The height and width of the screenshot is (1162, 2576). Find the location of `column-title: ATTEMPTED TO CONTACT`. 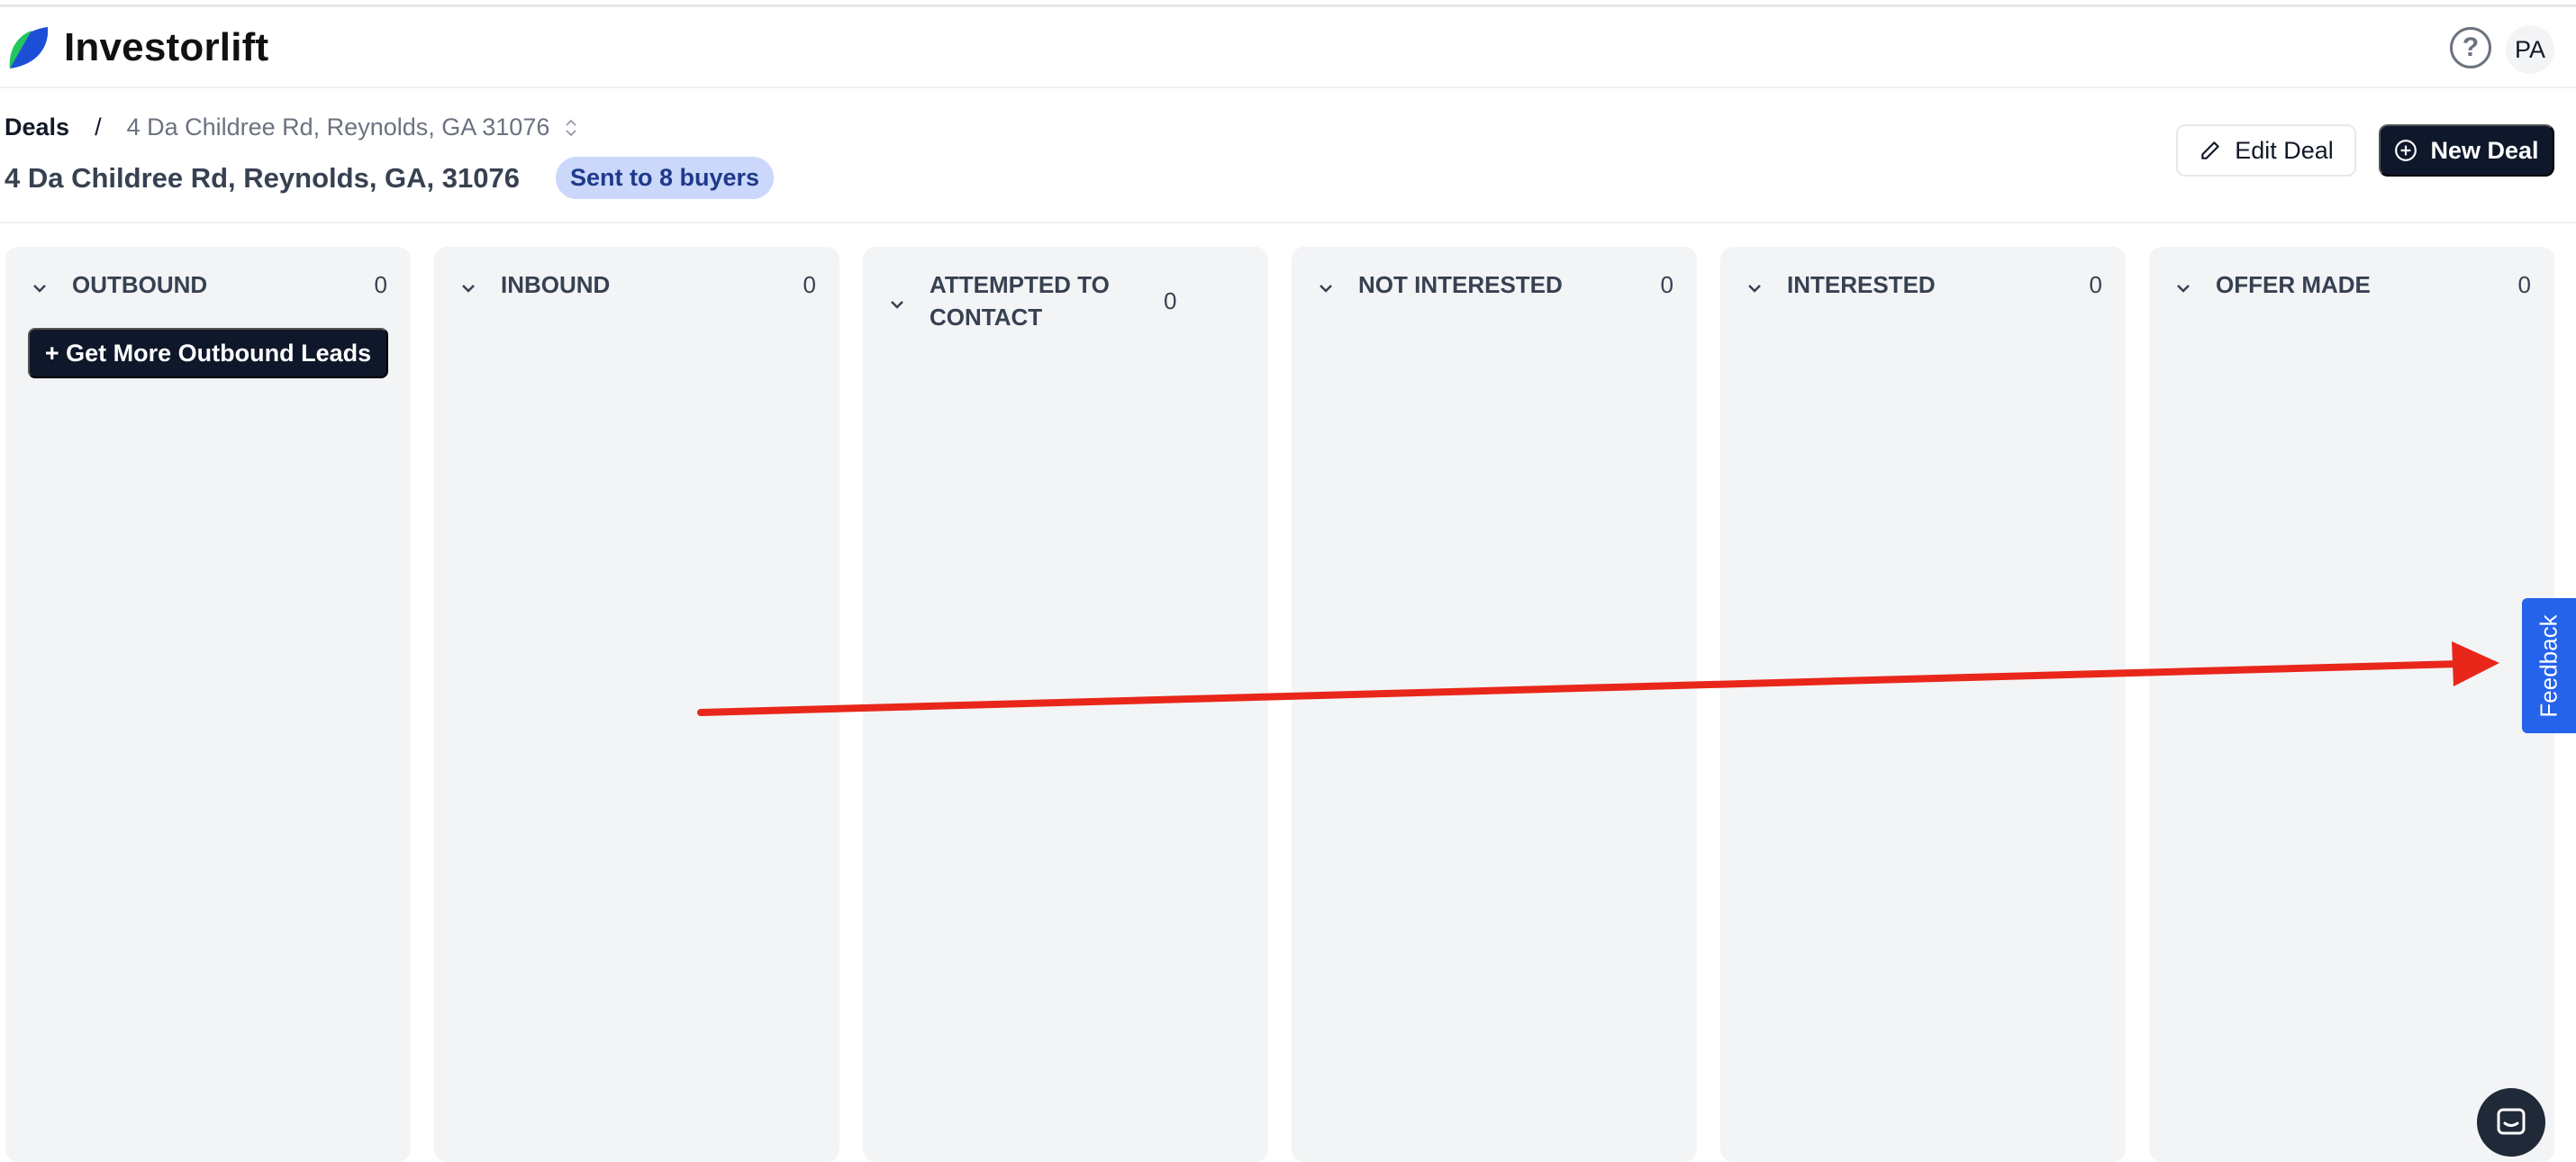

column-title: ATTEMPTED TO CONTACT is located at coordinates (1020, 301).